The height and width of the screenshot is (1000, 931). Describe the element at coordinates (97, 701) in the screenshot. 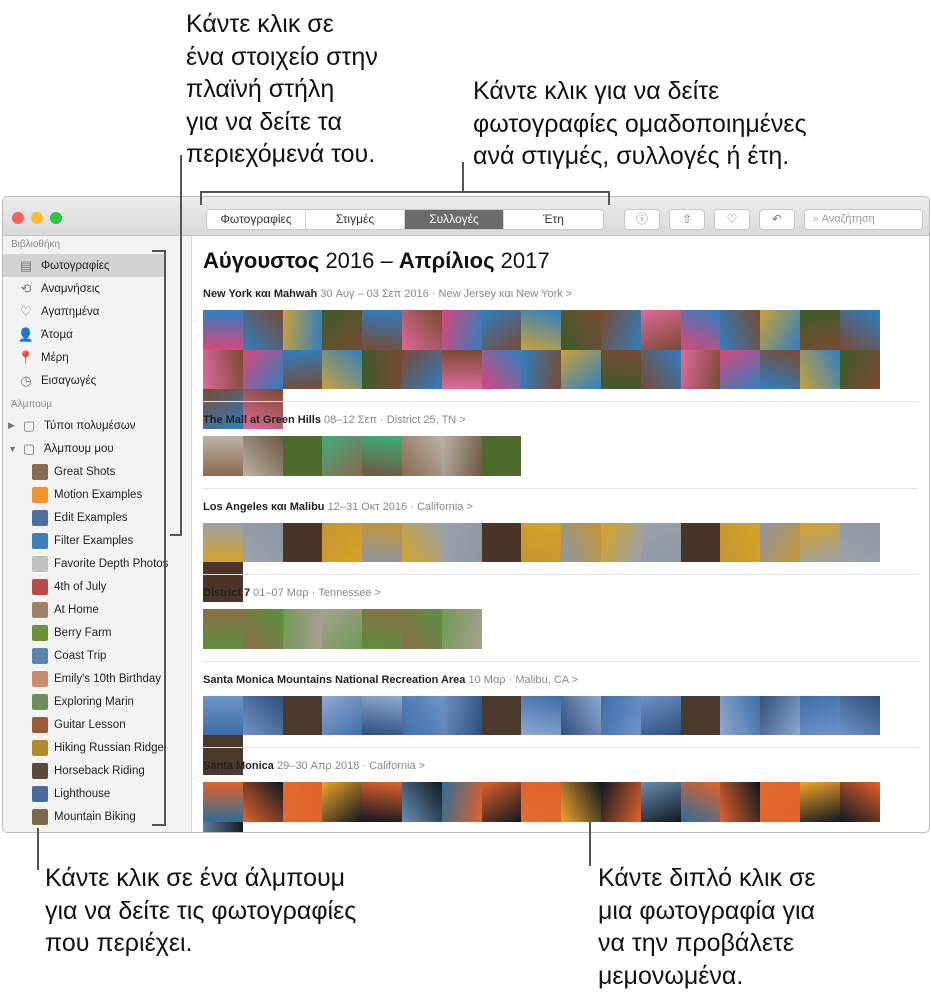

I see `sidebar-album: Exploring Marin` at that location.